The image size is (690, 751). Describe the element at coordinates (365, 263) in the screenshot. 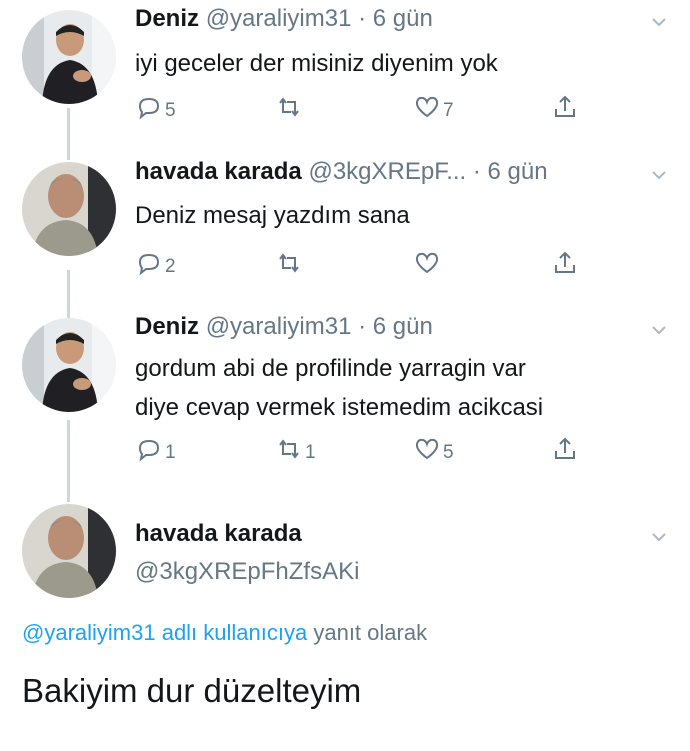

I see `tweet-actions: 2` at that location.